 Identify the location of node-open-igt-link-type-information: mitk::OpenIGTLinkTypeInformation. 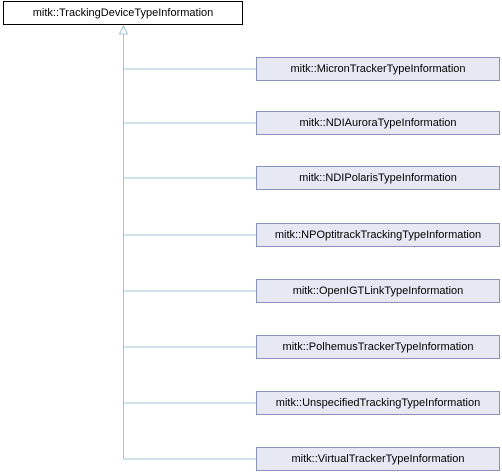
(378, 291).